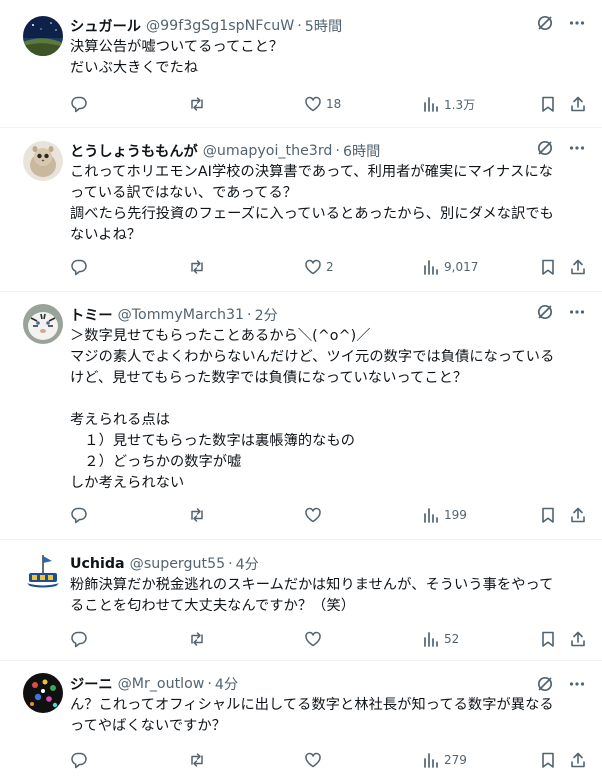  What do you see at coordinates (461, 267) in the screenshot?
I see `views-count: 9,017` at bounding box center [461, 267].